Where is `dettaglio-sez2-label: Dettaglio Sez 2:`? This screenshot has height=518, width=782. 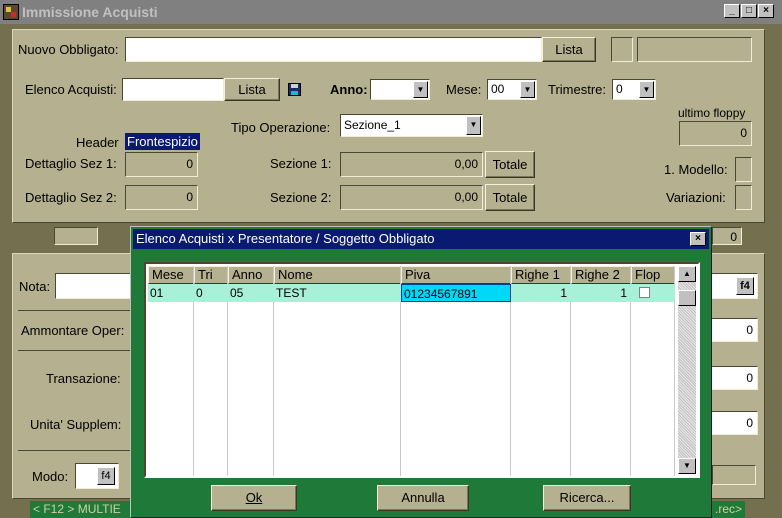
dettaglio-sez2-label: Dettaglio Sez 2: is located at coordinates (71, 197).